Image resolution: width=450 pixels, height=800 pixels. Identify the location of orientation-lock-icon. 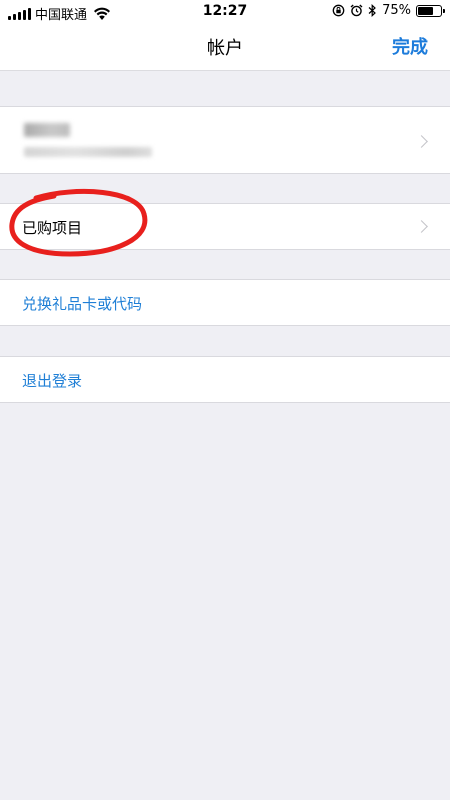
(338, 10).